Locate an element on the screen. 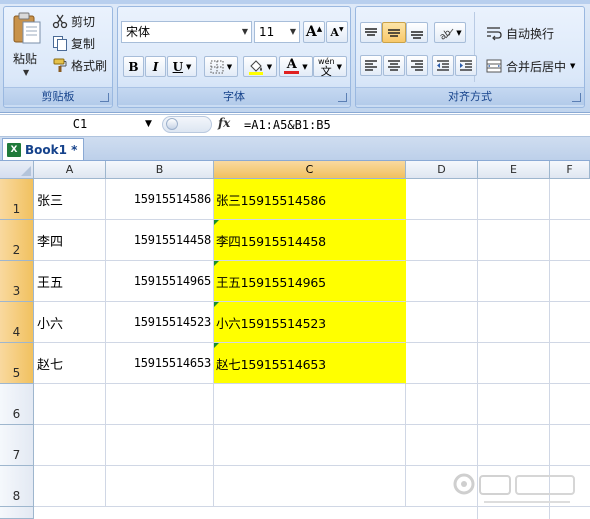 Image resolution: width=590 pixels, height=519 pixels. column-header-e: E is located at coordinates (514, 170).